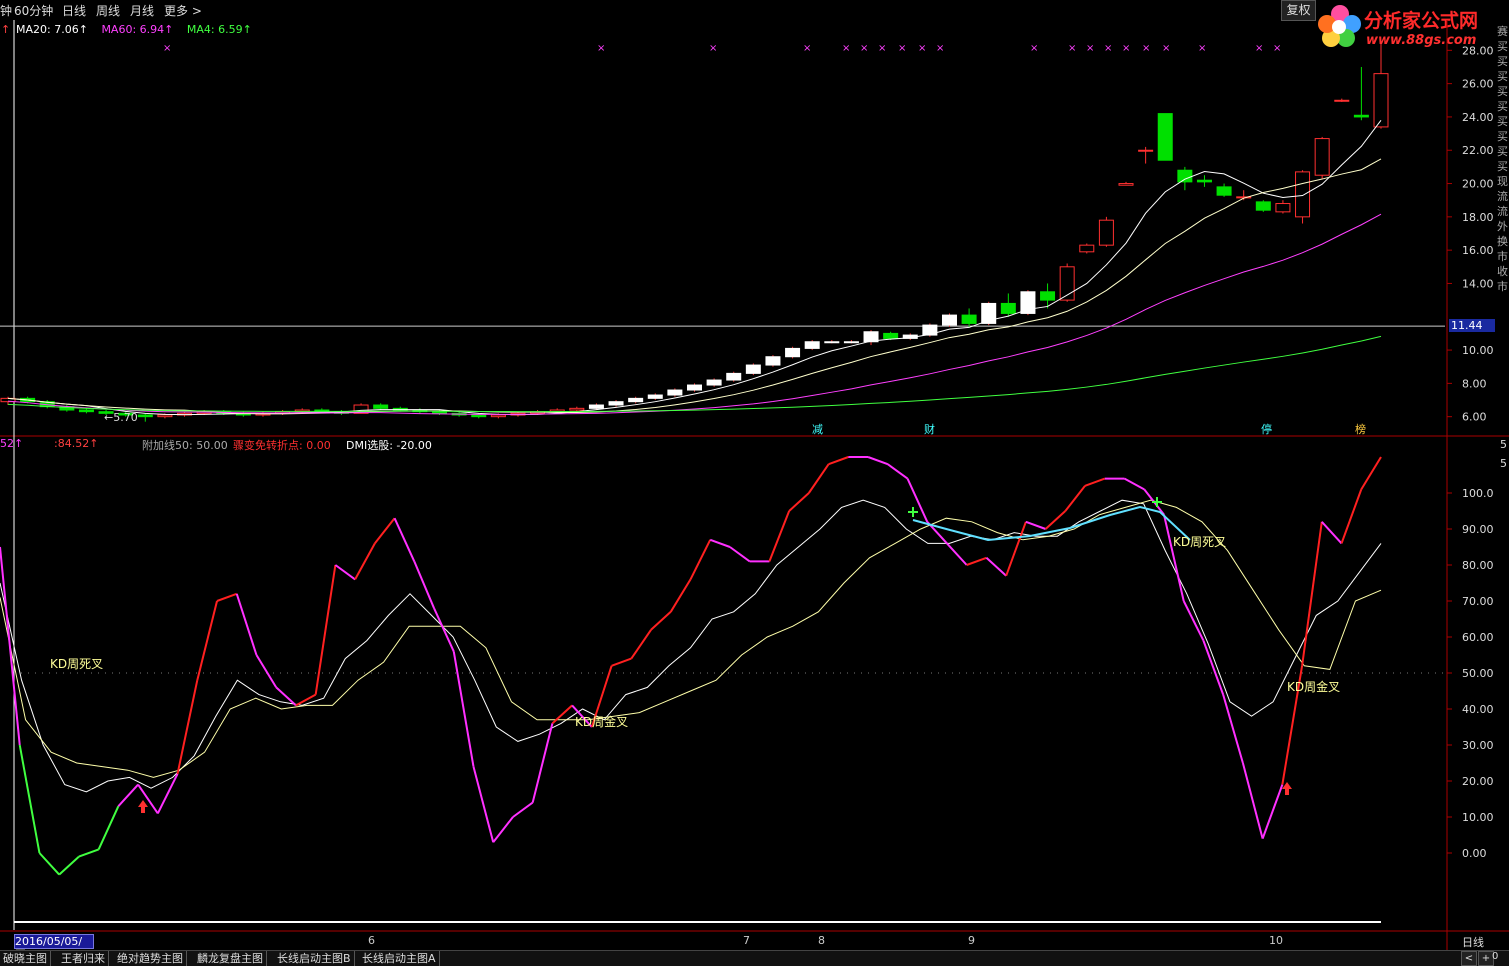 This screenshot has width=1509, height=966. I want to click on indicator-k-value: 52↑, so click(12, 443).